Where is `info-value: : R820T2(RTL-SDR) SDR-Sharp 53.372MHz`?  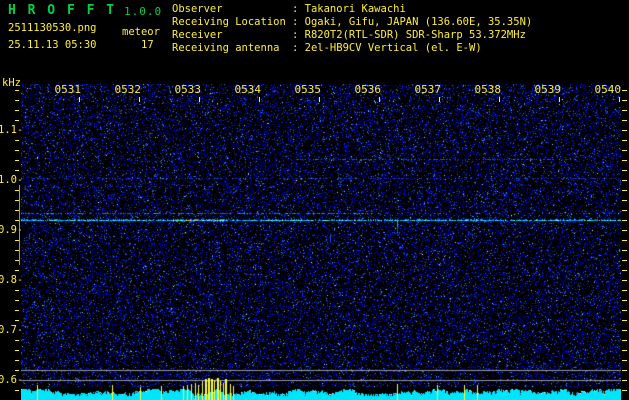
info-value: : R820T2(RTL-SDR) SDR-Sharp 53.372MHz is located at coordinates (409, 35).